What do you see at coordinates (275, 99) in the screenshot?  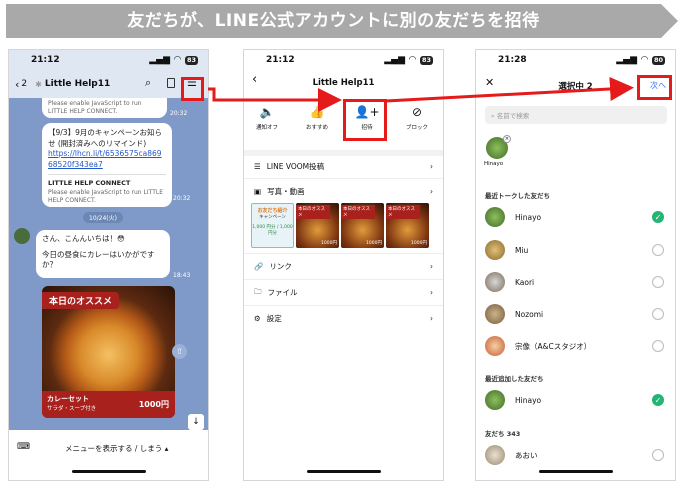 I see `arrow-menu-to-invite` at bounding box center [275, 99].